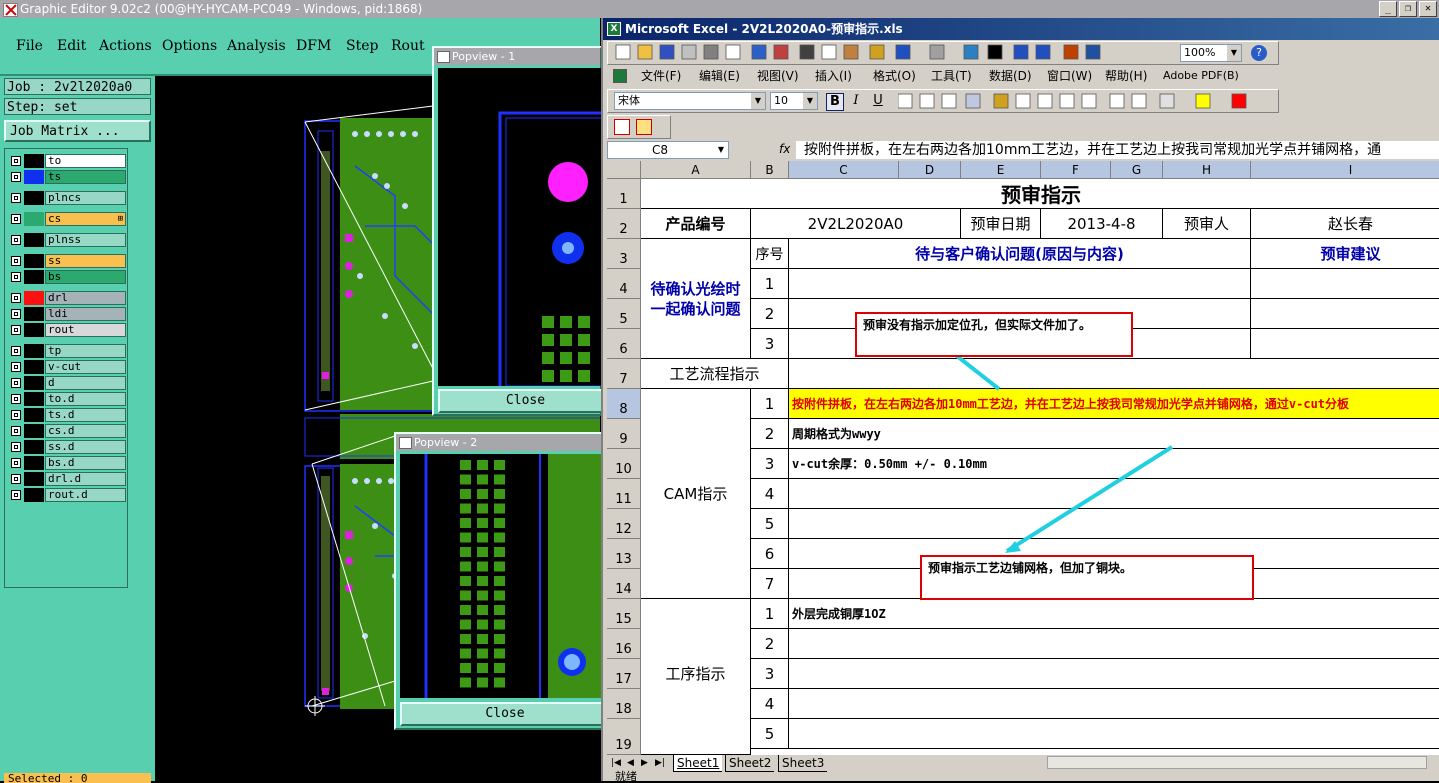 This screenshot has width=1439, height=783. What do you see at coordinates (85, 298) in the screenshot?
I see `layer-name: drl` at bounding box center [85, 298].